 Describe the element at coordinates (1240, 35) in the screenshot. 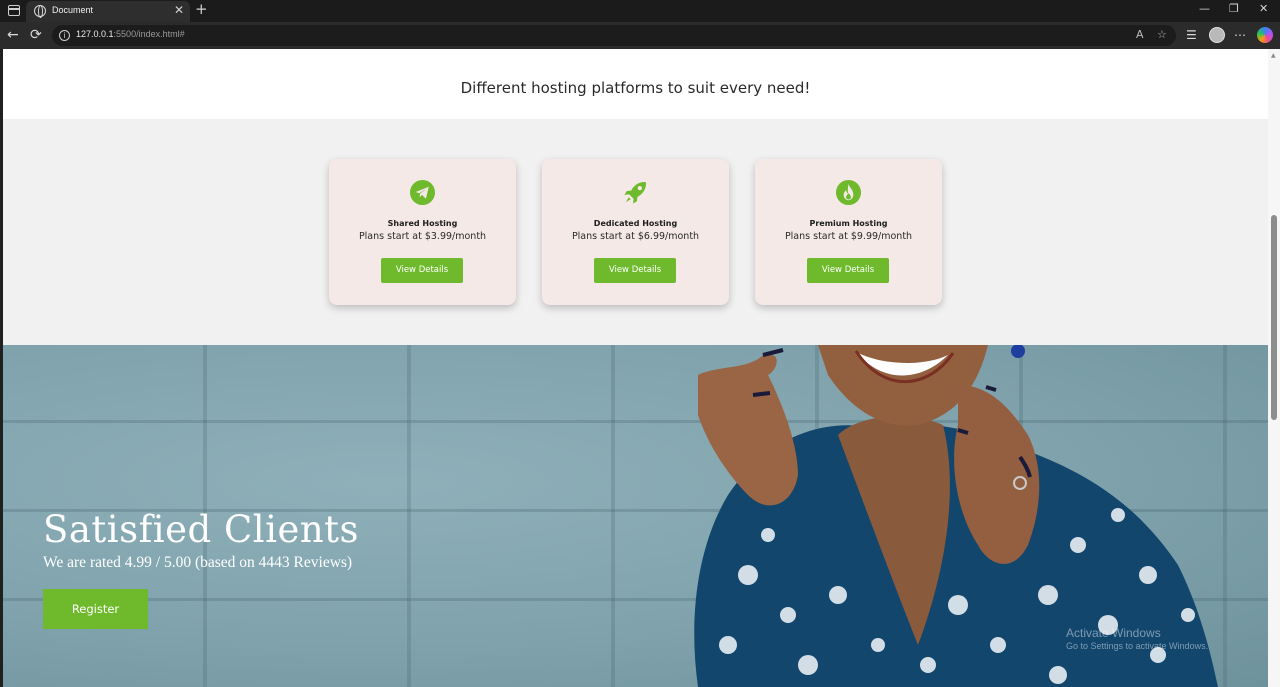

I see `more-menu-icon: ⋯` at that location.